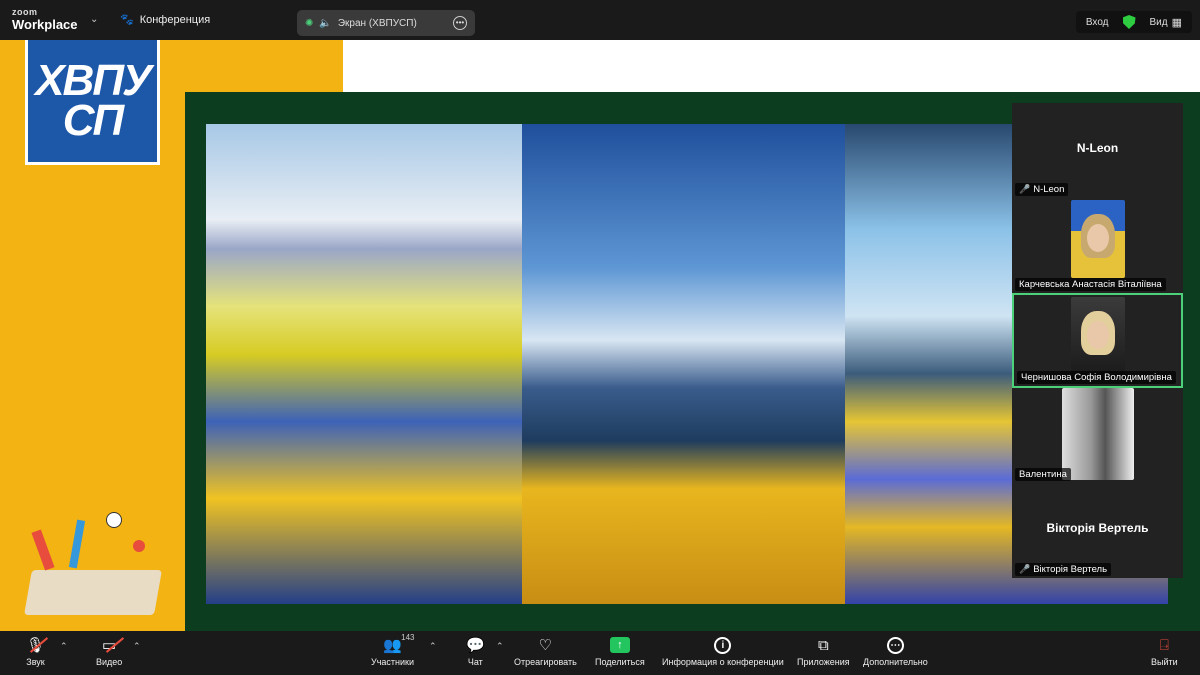  Describe the element at coordinates (25, 12) in the screenshot. I see `brand-zoom: zoom` at that location.